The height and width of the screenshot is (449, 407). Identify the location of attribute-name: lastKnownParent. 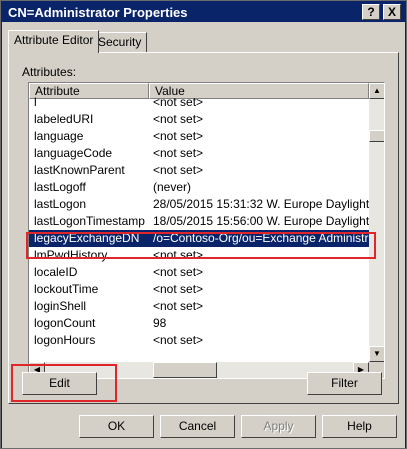
(79, 170).